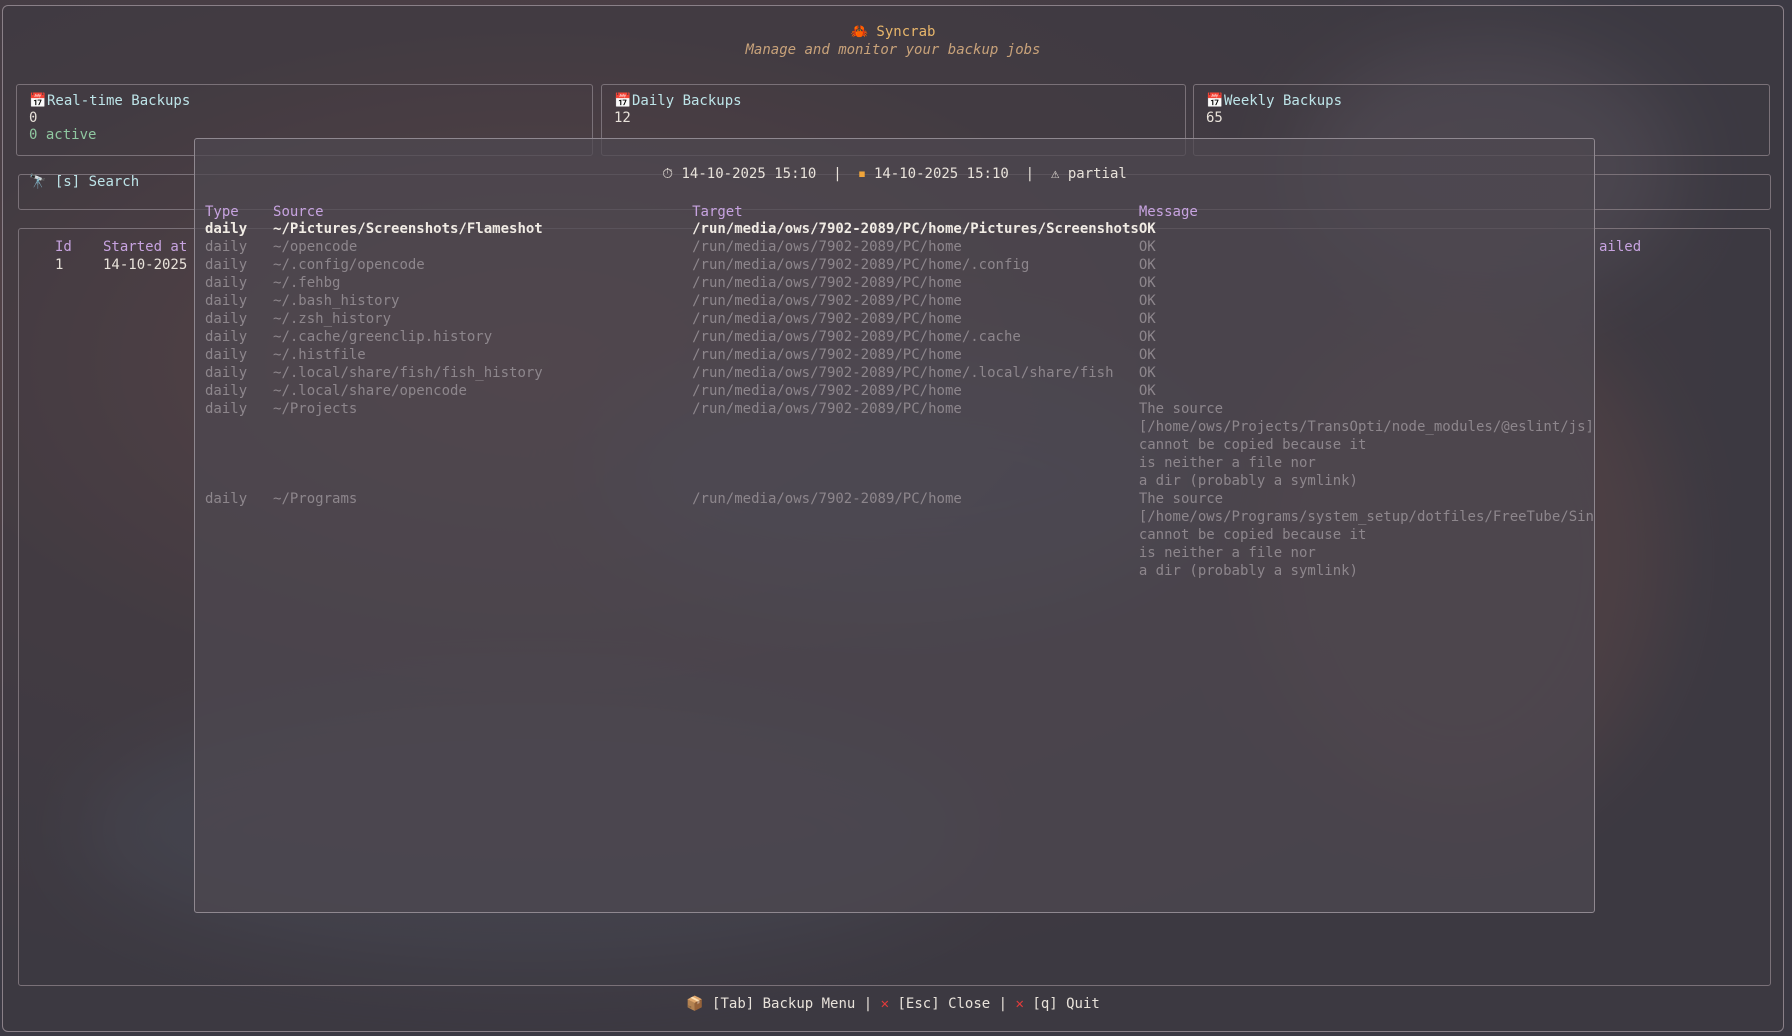 The height and width of the screenshot is (1036, 1792). What do you see at coordinates (944, 1004) in the screenshot?
I see `close-key: [Esc] Close` at bounding box center [944, 1004].